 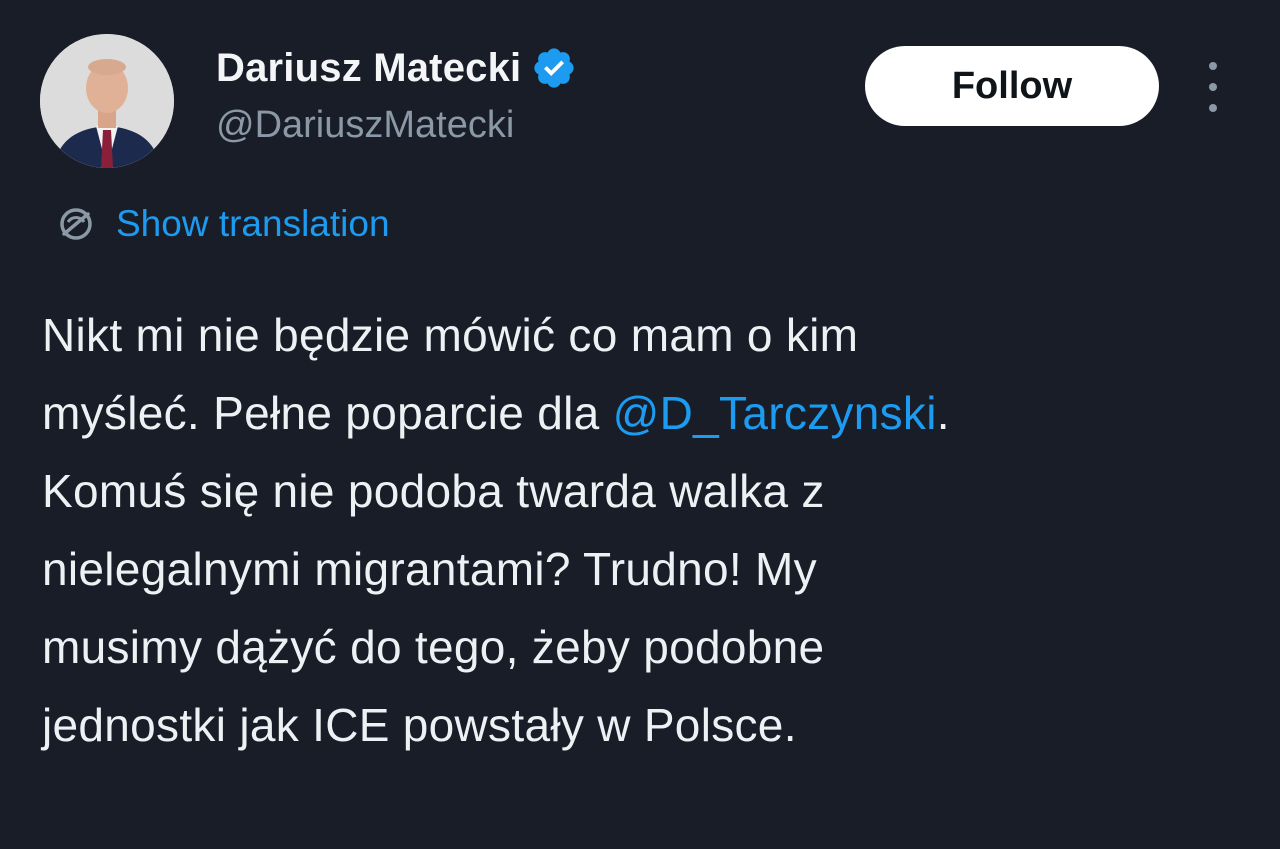 I want to click on more-options-icon, so click(x=1213, y=87).